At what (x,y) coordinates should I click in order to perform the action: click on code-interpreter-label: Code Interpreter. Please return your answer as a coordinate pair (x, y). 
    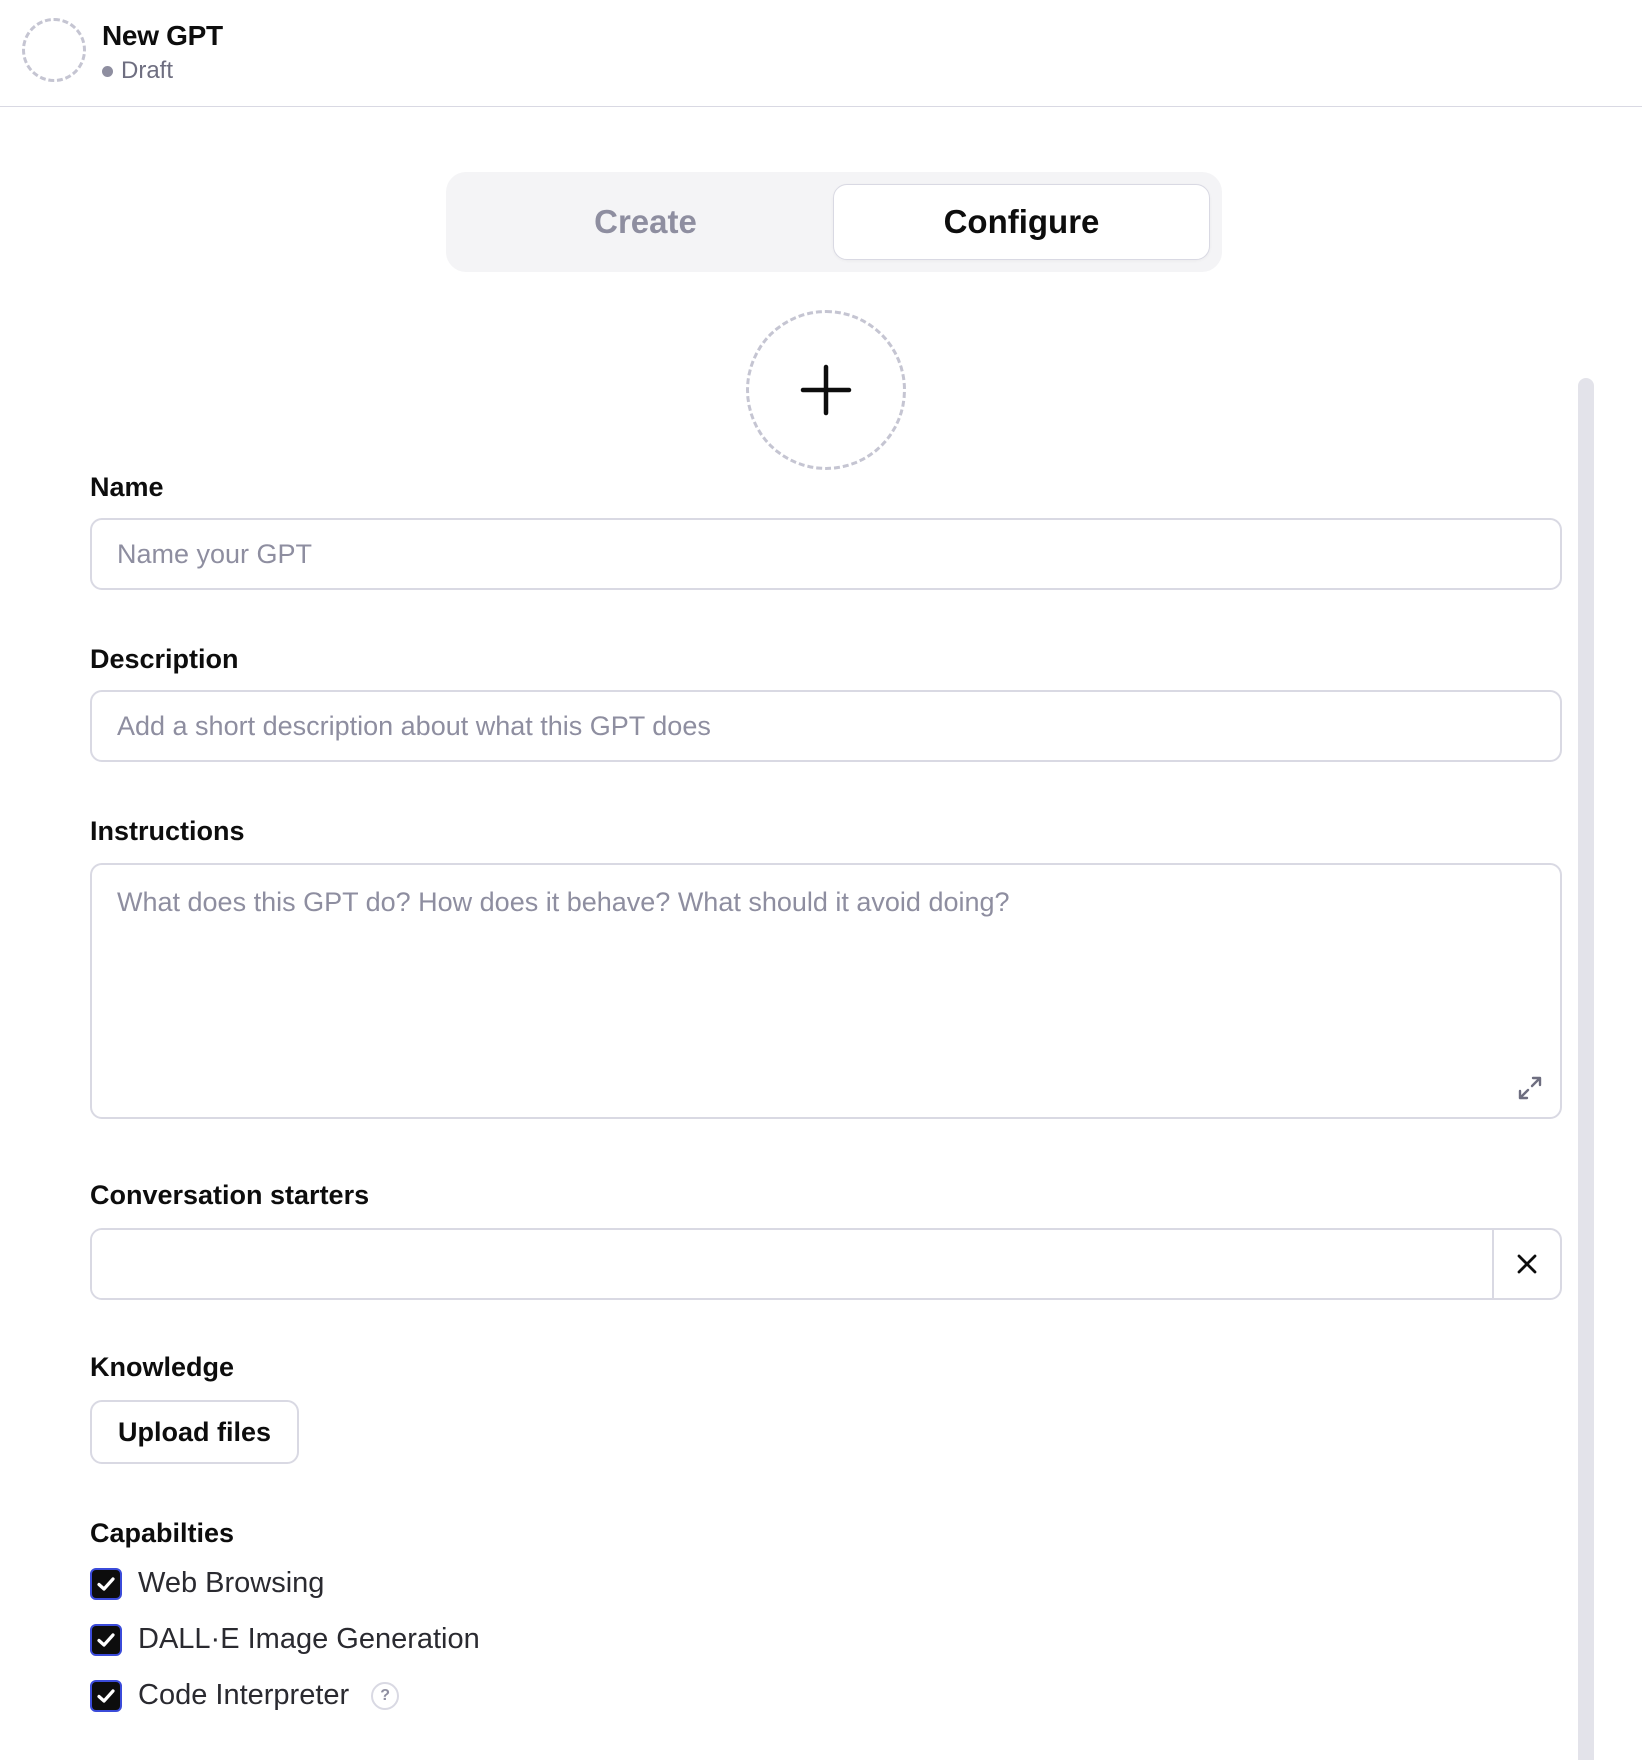
    Looking at the image, I should click on (244, 1695).